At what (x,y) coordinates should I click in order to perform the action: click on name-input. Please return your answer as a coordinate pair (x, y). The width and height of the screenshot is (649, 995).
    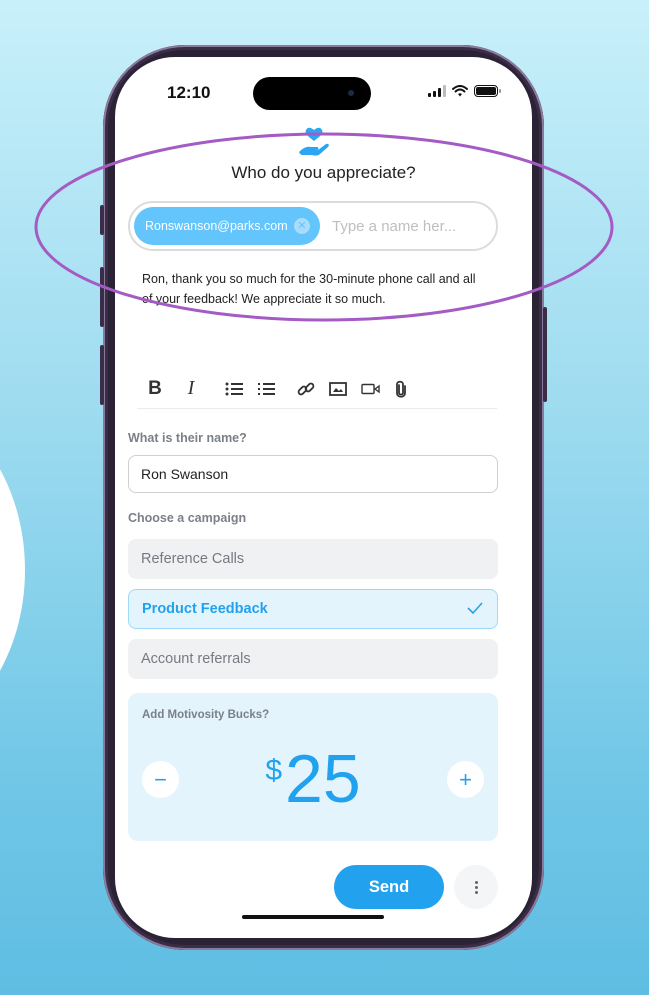
    Looking at the image, I should click on (313, 474).